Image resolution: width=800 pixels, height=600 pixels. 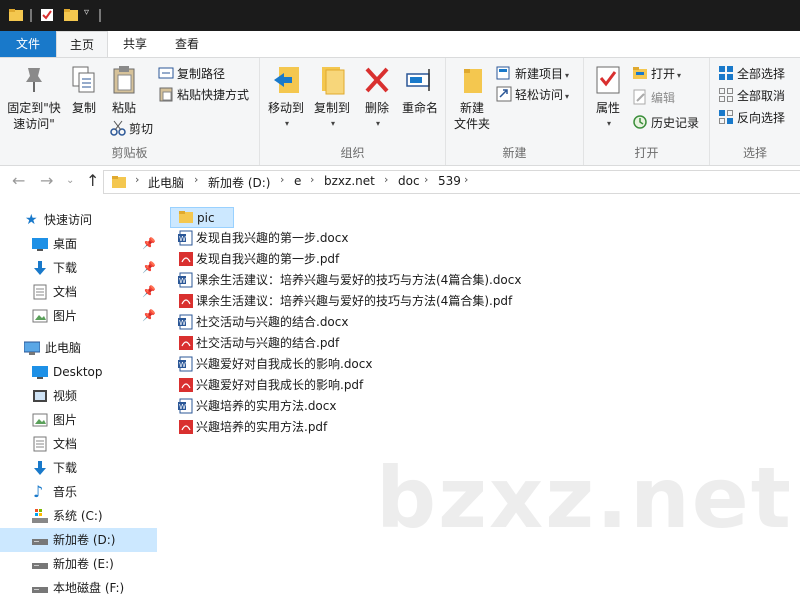 I want to click on breadcrumb-539: 539, so click(x=449, y=181).